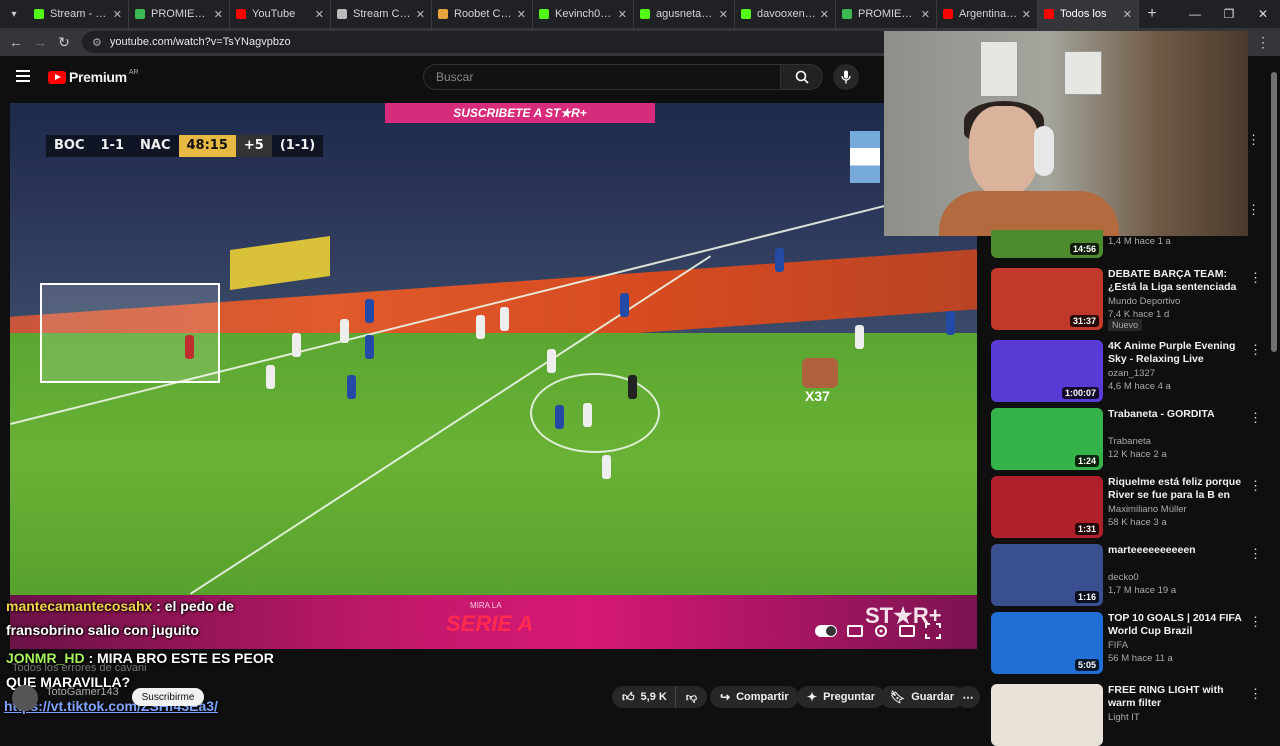  Describe the element at coordinates (1047, 299) in the screenshot. I see `video-thumbnail: 31:37` at that location.